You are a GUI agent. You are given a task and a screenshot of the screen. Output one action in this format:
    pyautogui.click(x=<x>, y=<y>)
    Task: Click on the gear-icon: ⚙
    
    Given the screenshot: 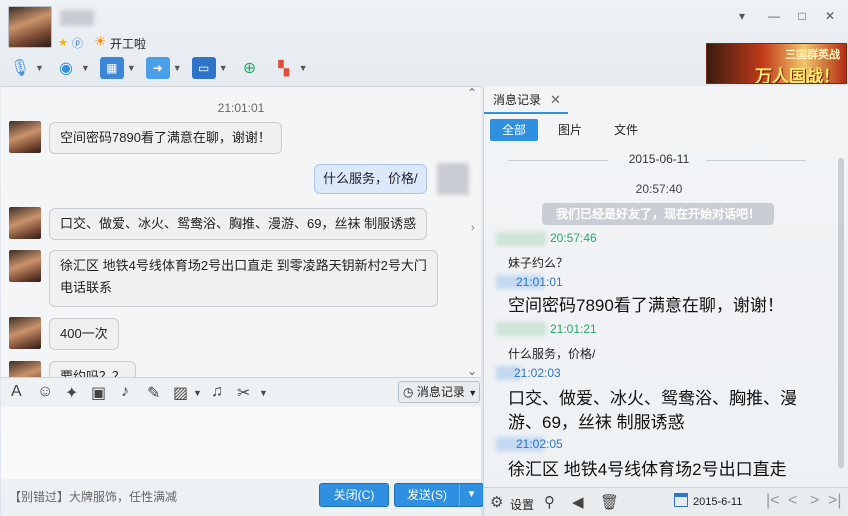 What is the action you would take?
    pyautogui.click(x=496, y=502)
    